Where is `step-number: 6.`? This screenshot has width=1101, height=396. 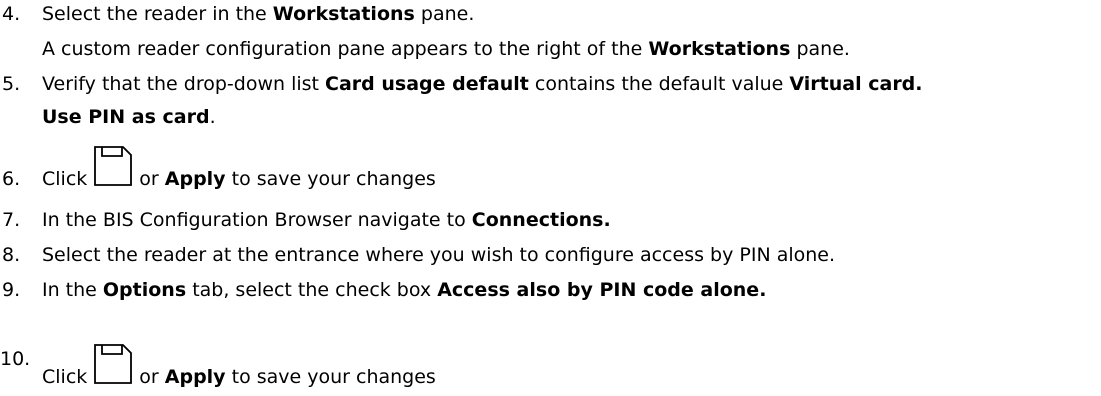 step-number: 6. is located at coordinates (11, 179).